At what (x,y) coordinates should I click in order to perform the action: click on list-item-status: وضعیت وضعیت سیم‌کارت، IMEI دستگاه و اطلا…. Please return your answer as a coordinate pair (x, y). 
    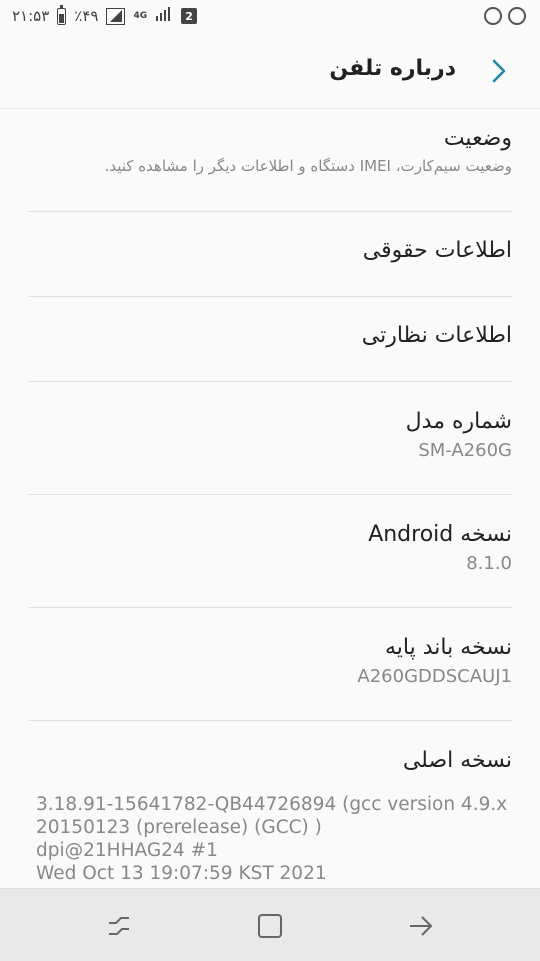
    Looking at the image, I should click on (270, 160).